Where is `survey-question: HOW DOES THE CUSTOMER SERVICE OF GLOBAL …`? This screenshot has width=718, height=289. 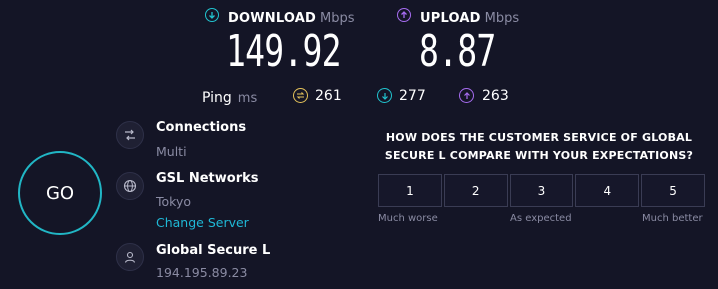 survey-question: HOW DOES THE CUSTOMER SERVICE OF GLOBAL … is located at coordinates (539, 147).